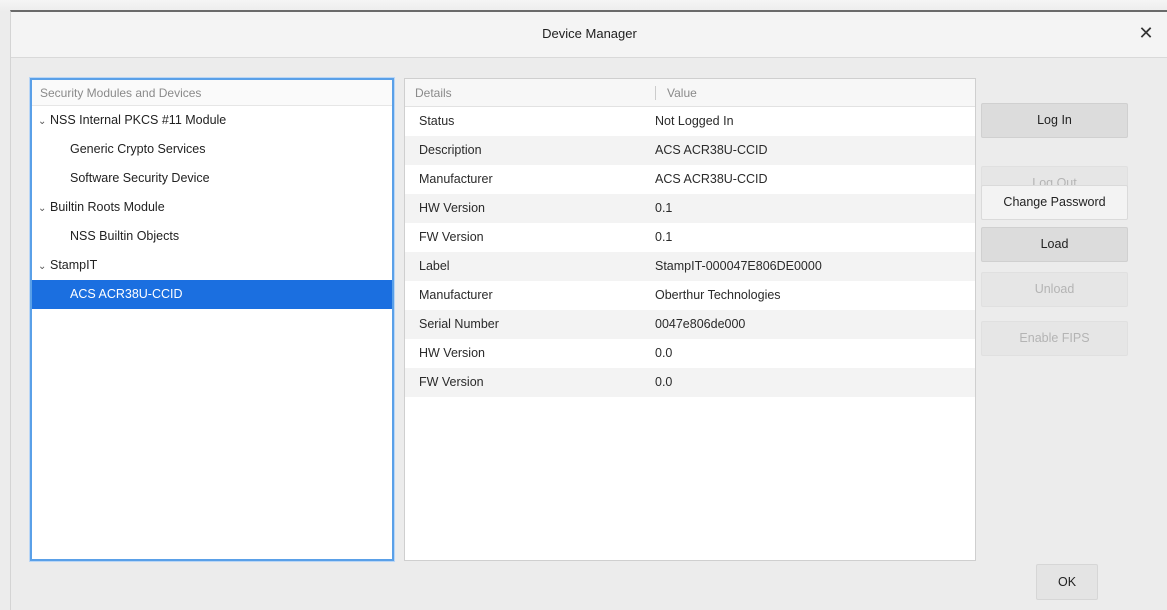 The height and width of the screenshot is (610, 1167). What do you see at coordinates (138, 149) in the screenshot?
I see `tree-item-label: Generic Crypto Services` at bounding box center [138, 149].